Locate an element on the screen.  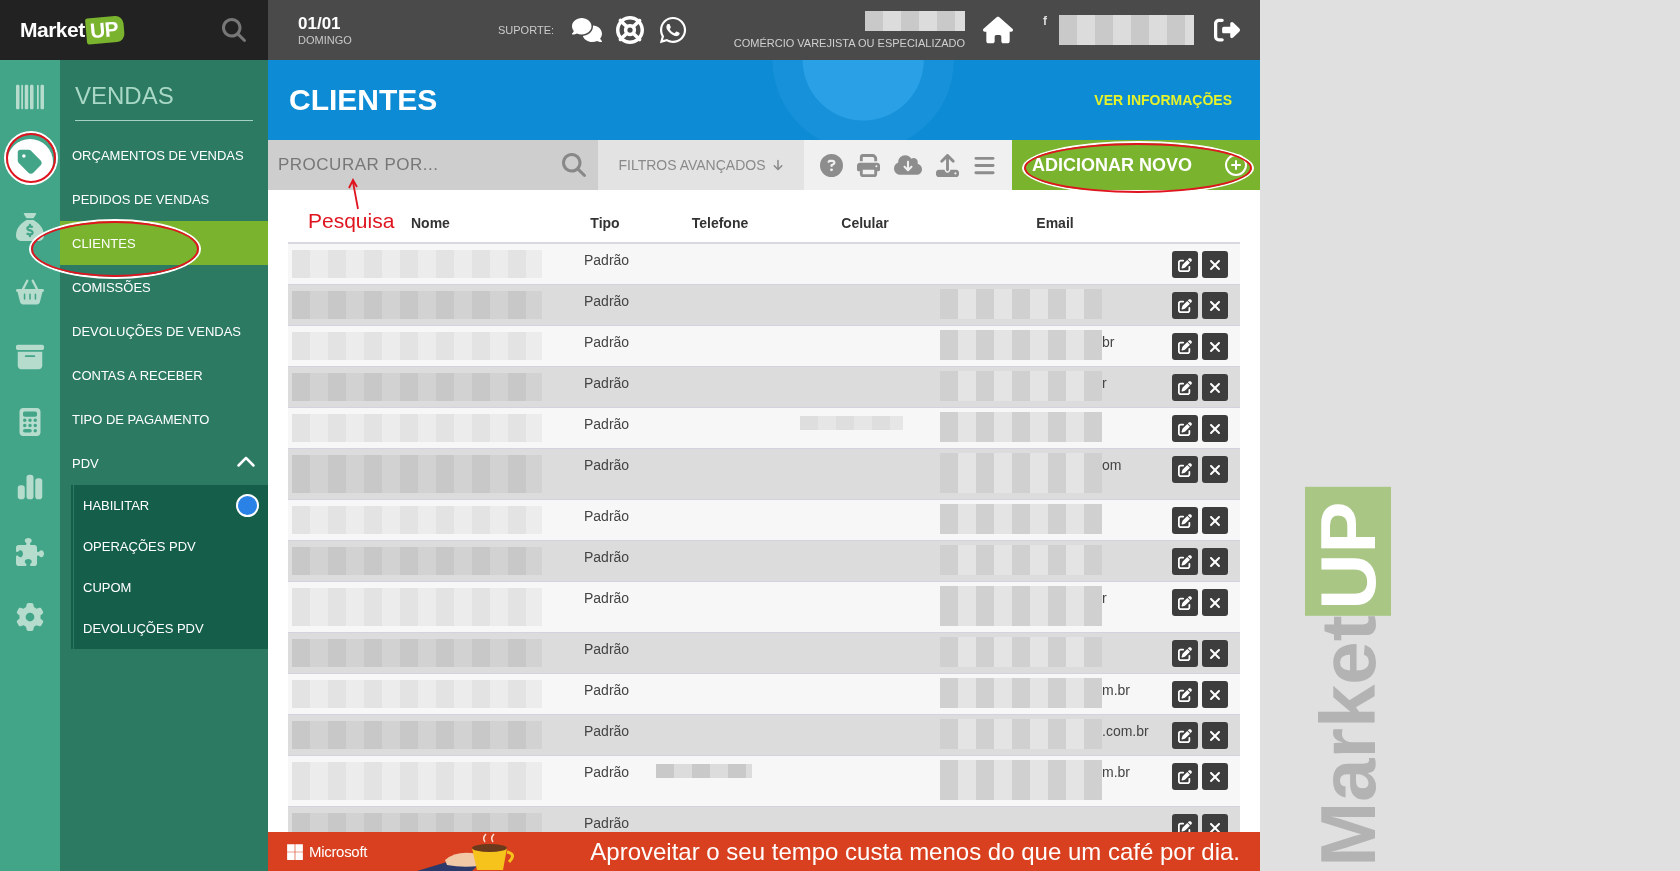
bar-chart-icon is located at coordinates (30, 487).